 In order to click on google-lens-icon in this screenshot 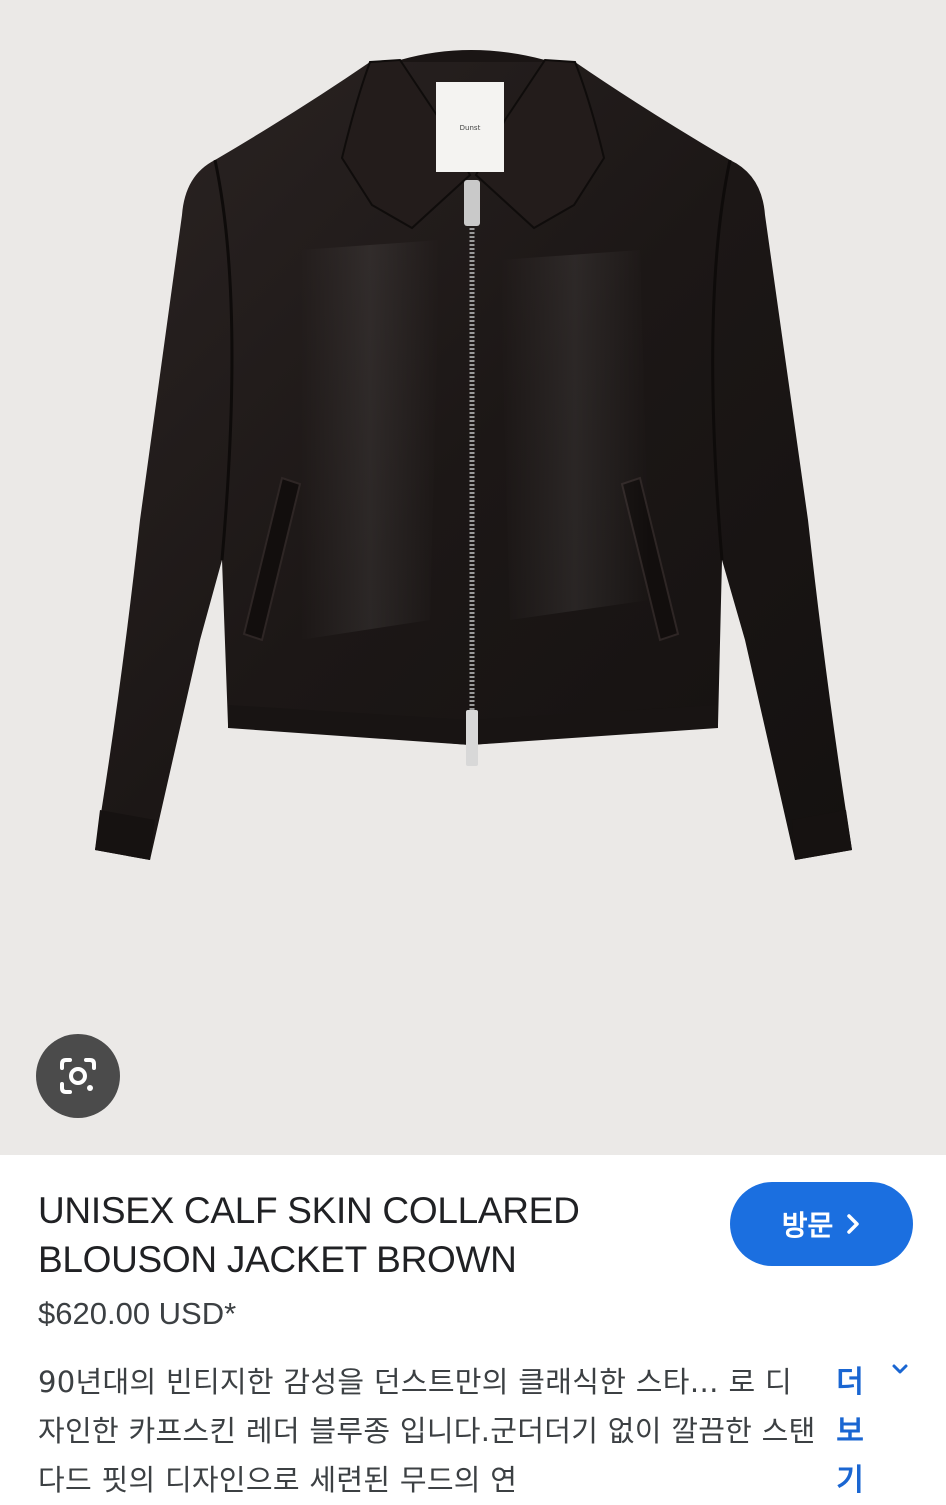, I will do `click(78, 1076)`.